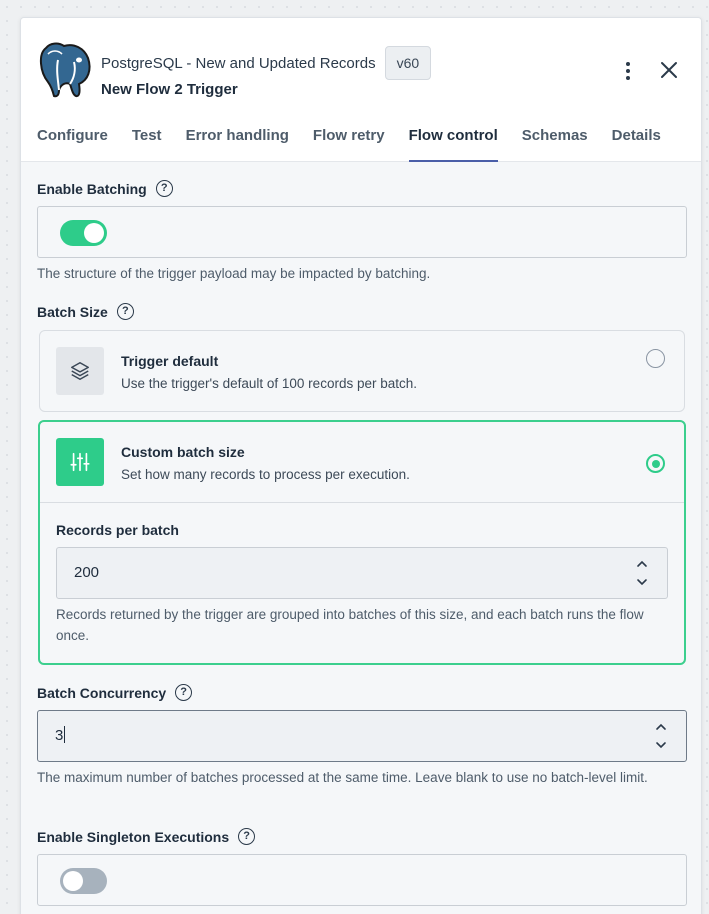  What do you see at coordinates (65, 735) in the screenshot?
I see `text-cursor` at bounding box center [65, 735].